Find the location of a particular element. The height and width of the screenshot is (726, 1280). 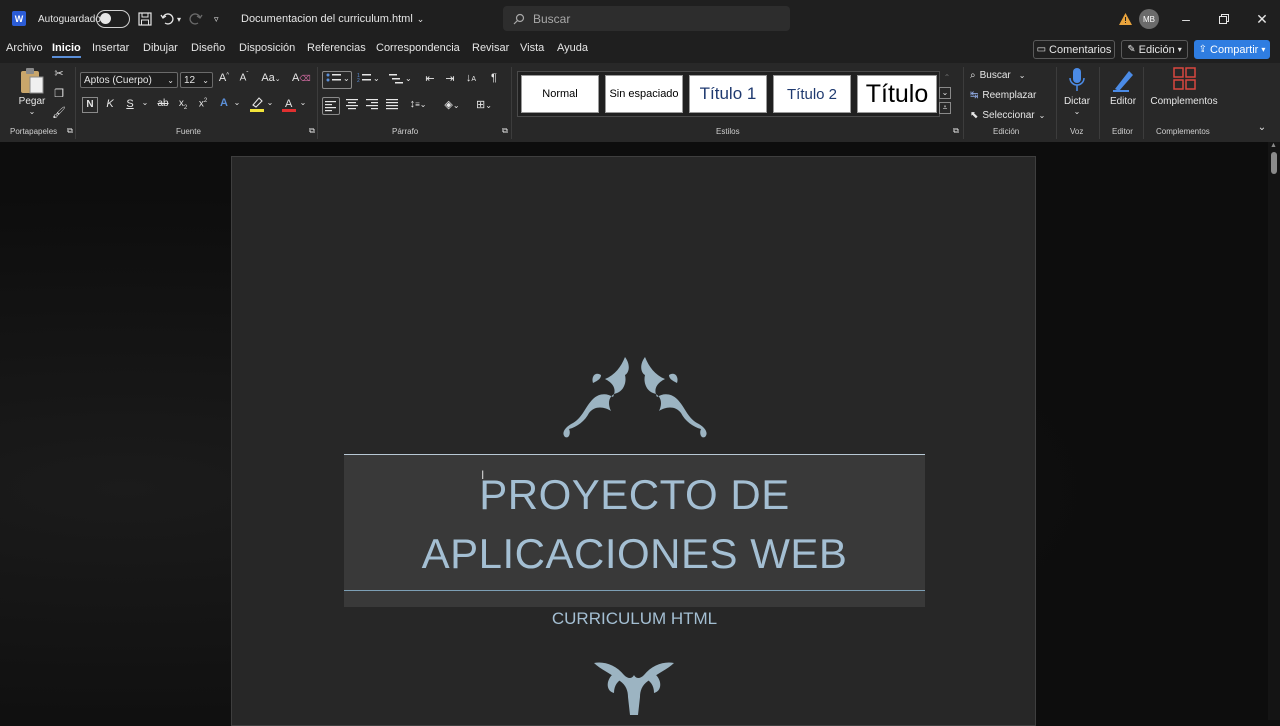

separator is located at coordinates (1056, 103).